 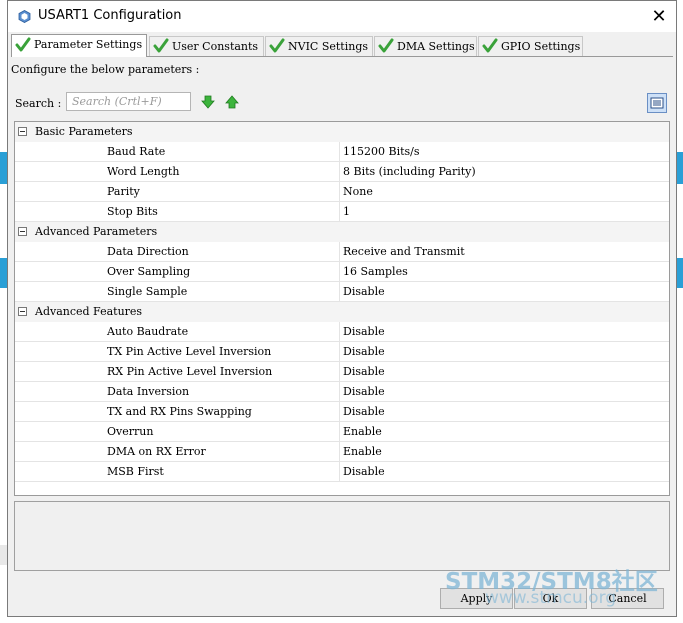 I want to click on search-input, so click(x=128, y=101).